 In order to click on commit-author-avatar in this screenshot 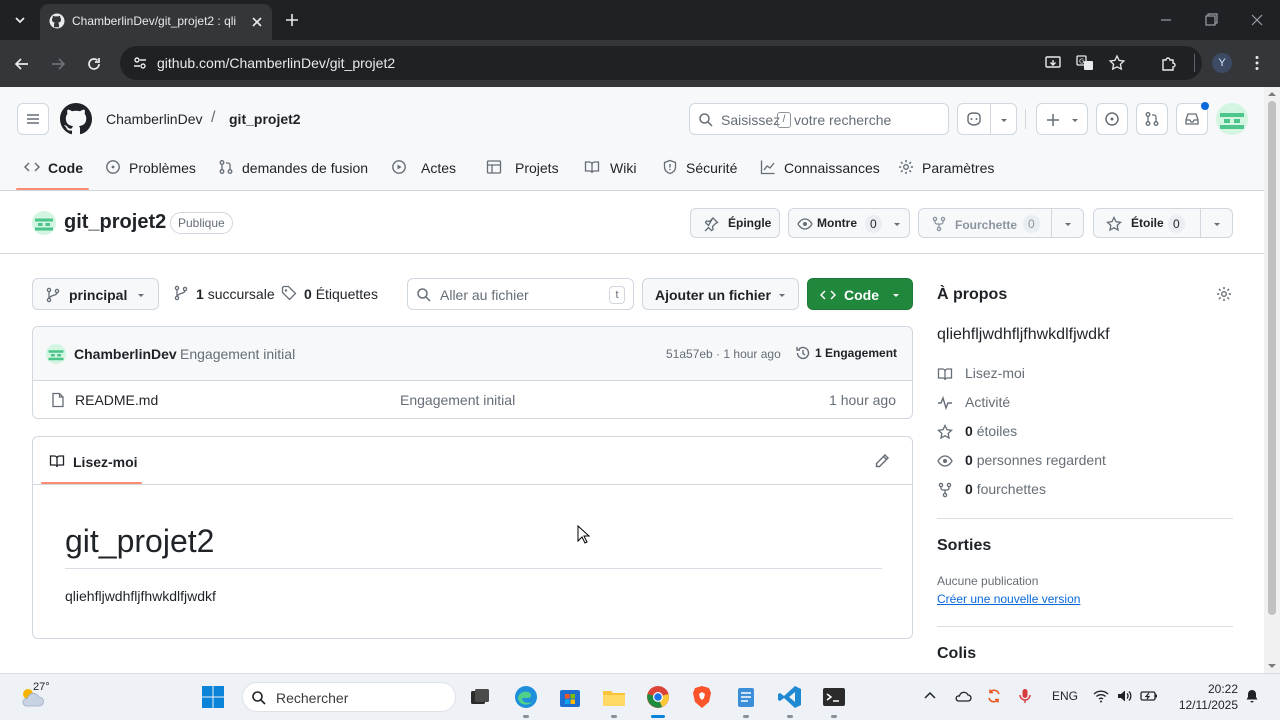, I will do `click(56, 354)`.